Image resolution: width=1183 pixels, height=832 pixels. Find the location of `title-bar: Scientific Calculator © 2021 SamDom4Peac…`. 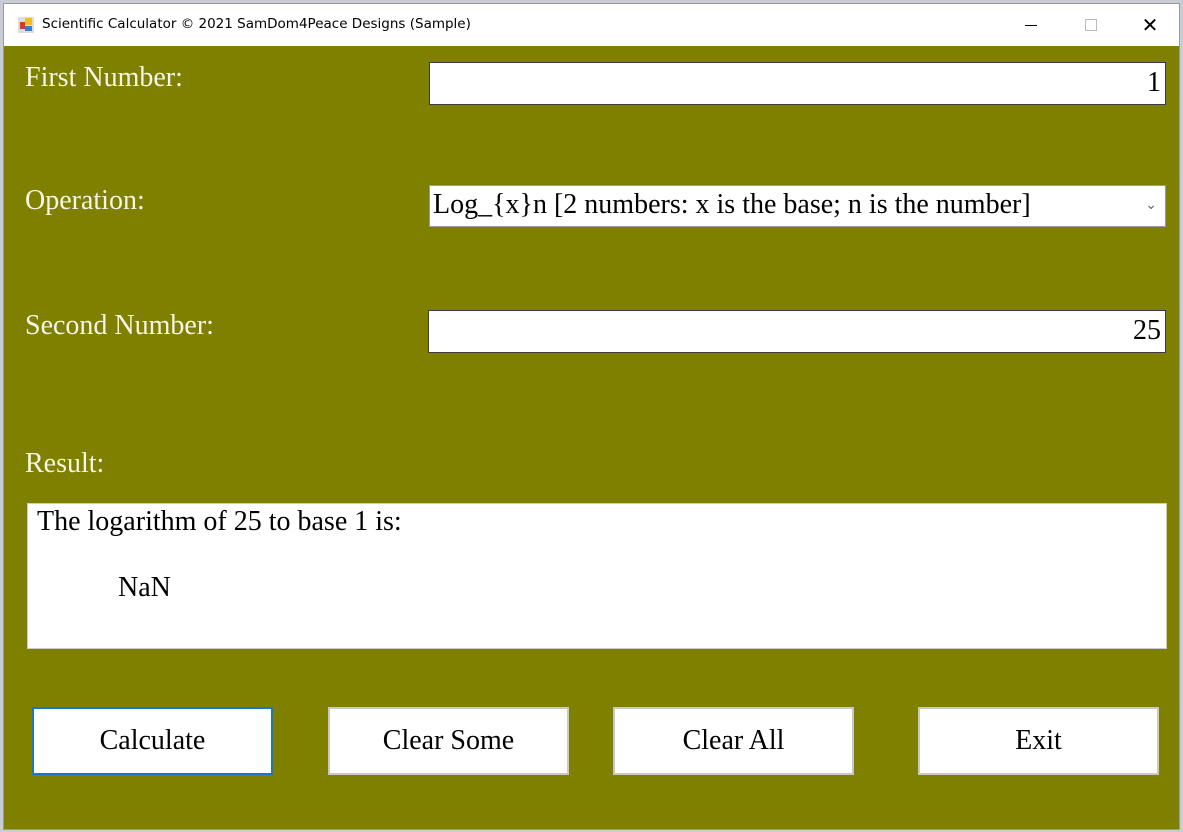

title-bar: Scientific Calculator © 2021 SamDom4Peac… is located at coordinates (591, 25).